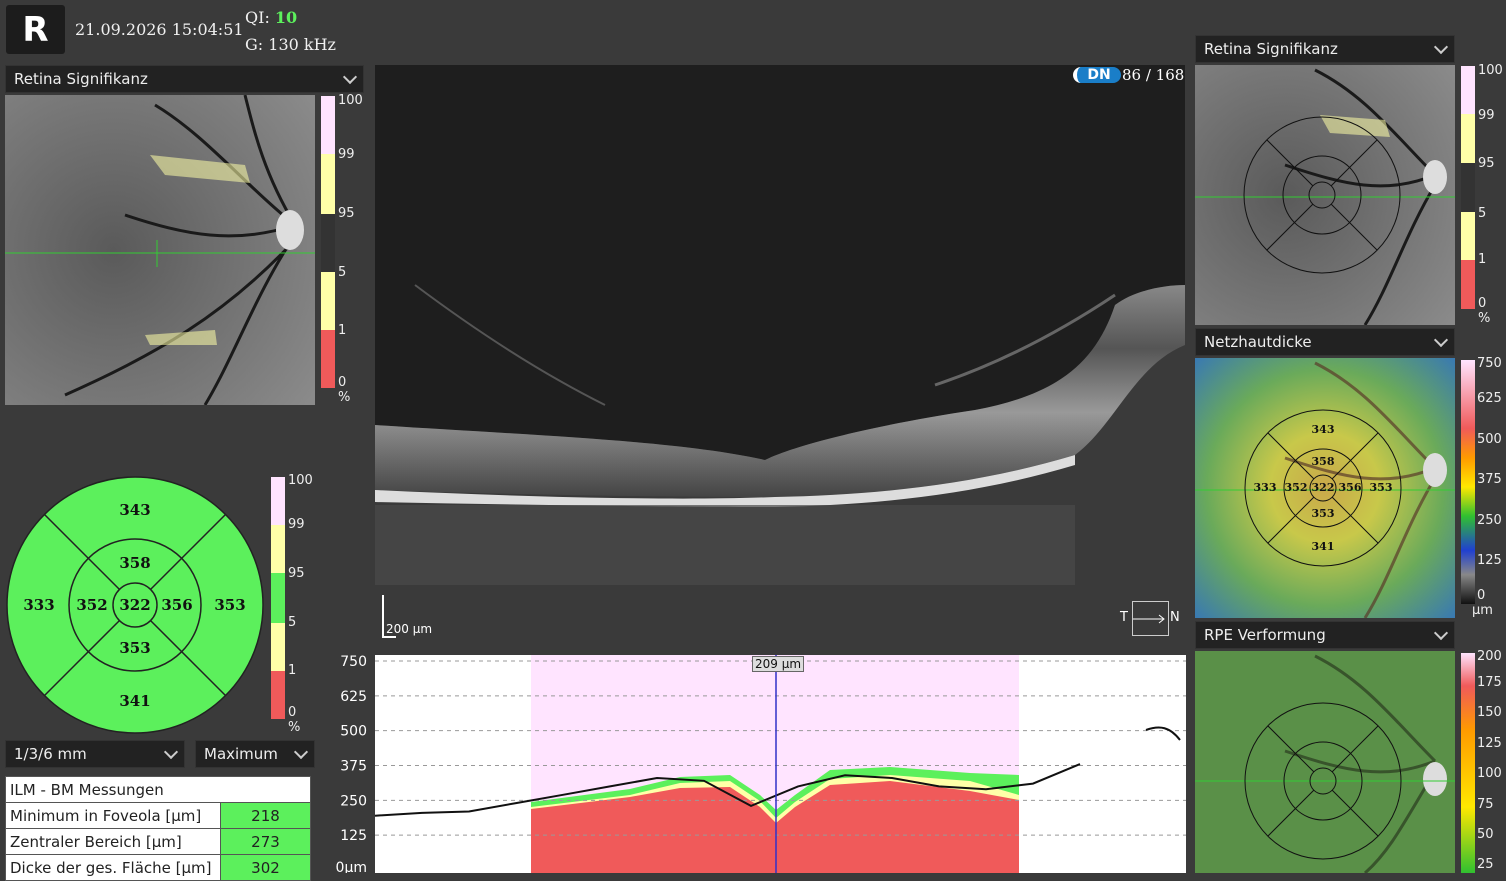 Image resolution: width=1506 pixels, height=881 pixels. I want to click on etdrs-inner-left: 352, so click(91, 605).